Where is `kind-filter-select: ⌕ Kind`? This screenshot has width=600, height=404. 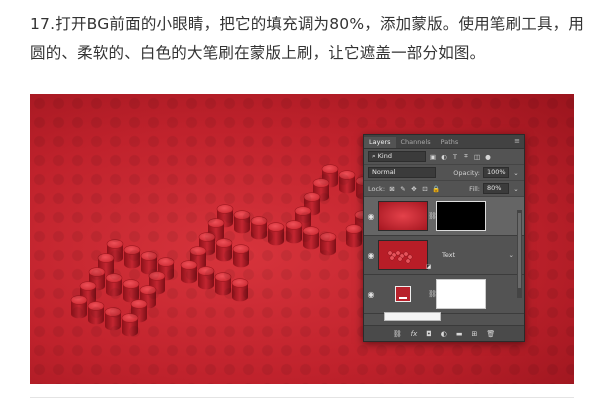 kind-filter-select: ⌕ Kind is located at coordinates (397, 156).